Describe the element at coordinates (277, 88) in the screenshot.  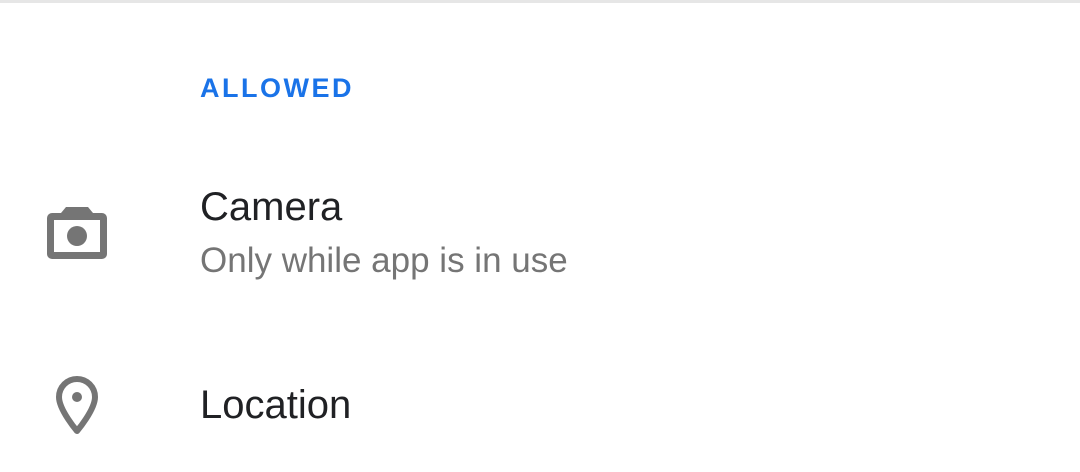
I see `section-header-allowed: ALLOWED` at that location.